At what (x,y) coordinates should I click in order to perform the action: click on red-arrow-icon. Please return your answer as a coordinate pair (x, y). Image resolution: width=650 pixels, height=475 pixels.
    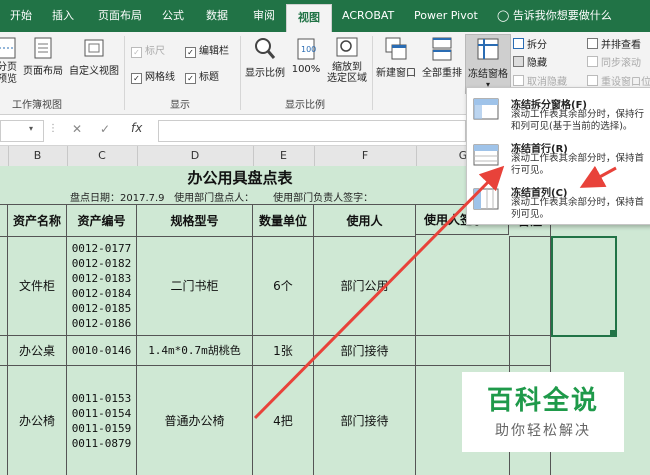
    Looking at the image, I should click on (598, 176).